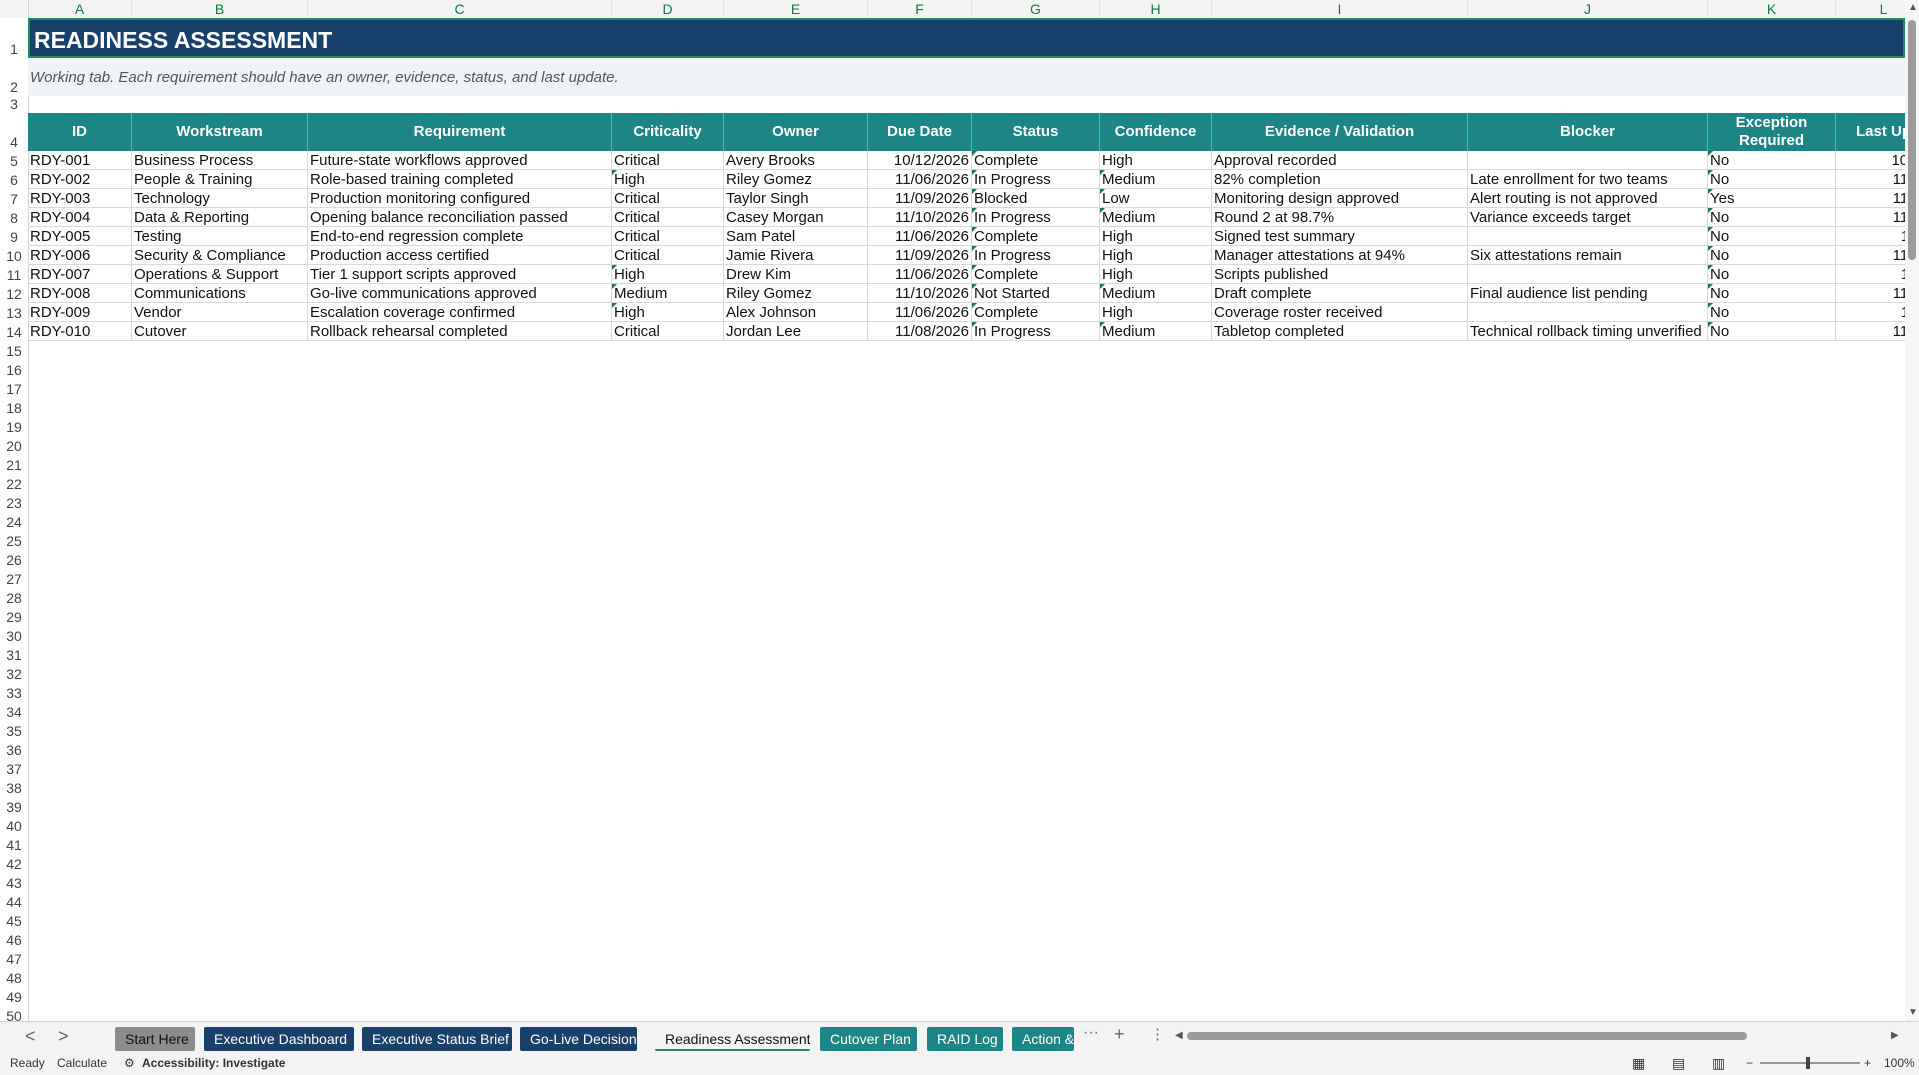  What do you see at coordinates (1870, 132) in the screenshot?
I see `table-header-cell: Last Up` at bounding box center [1870, 132].